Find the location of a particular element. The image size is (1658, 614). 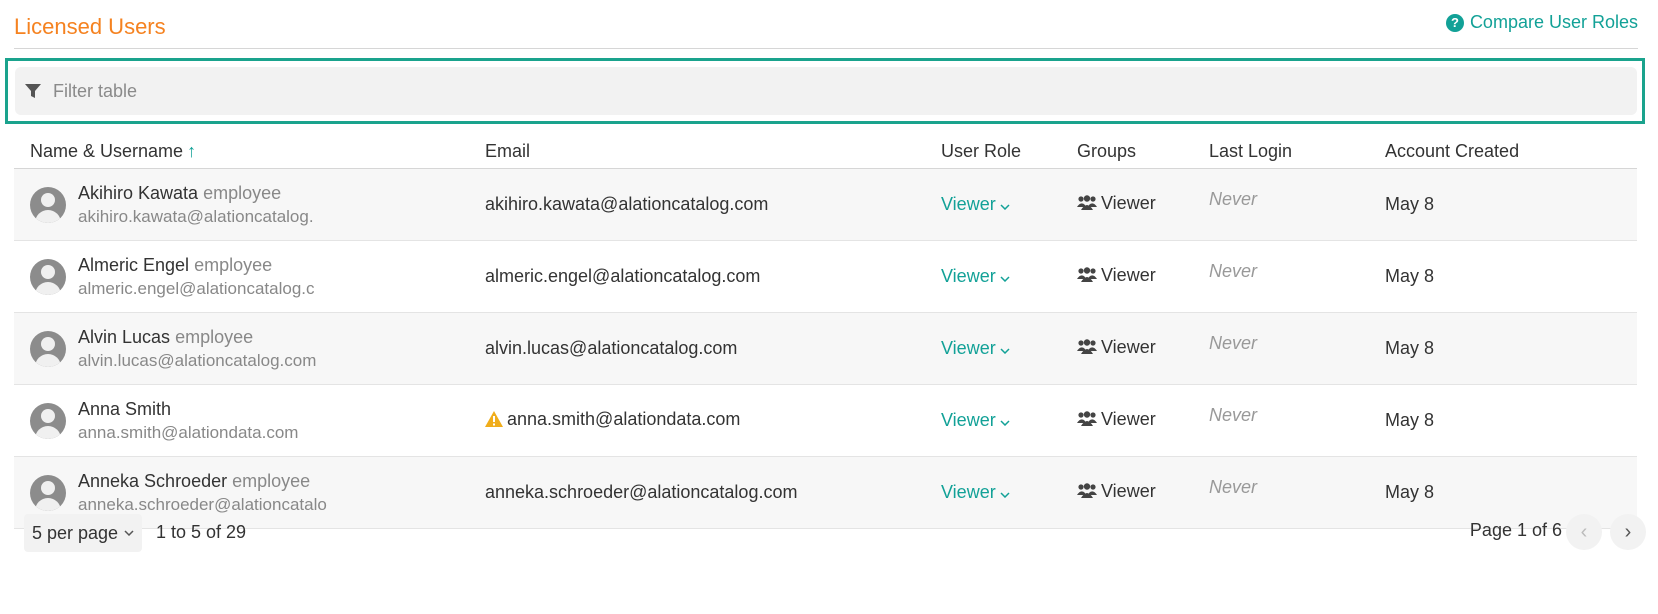

column-header-name: Name & Username ↑ is located at coordinates (249, 151).